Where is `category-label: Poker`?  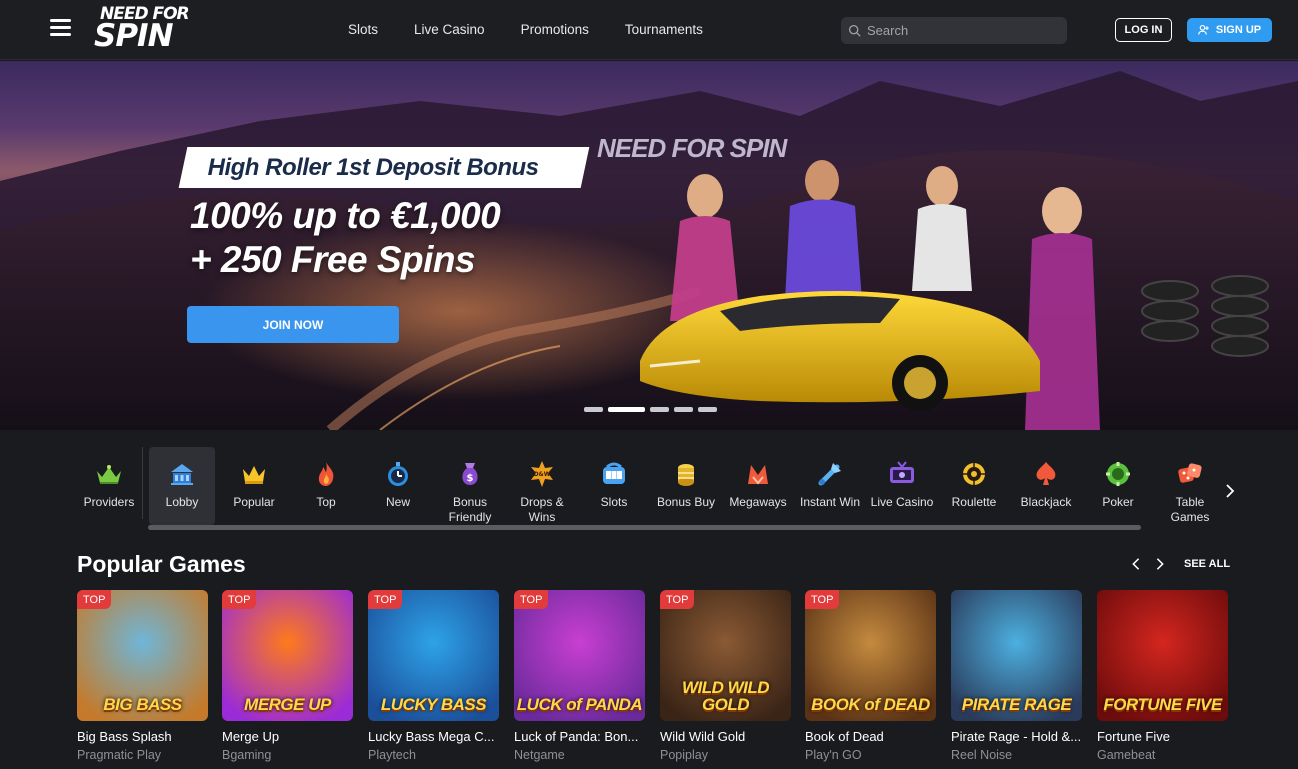
category-label: Poker is located at coordinates (1118, 502).